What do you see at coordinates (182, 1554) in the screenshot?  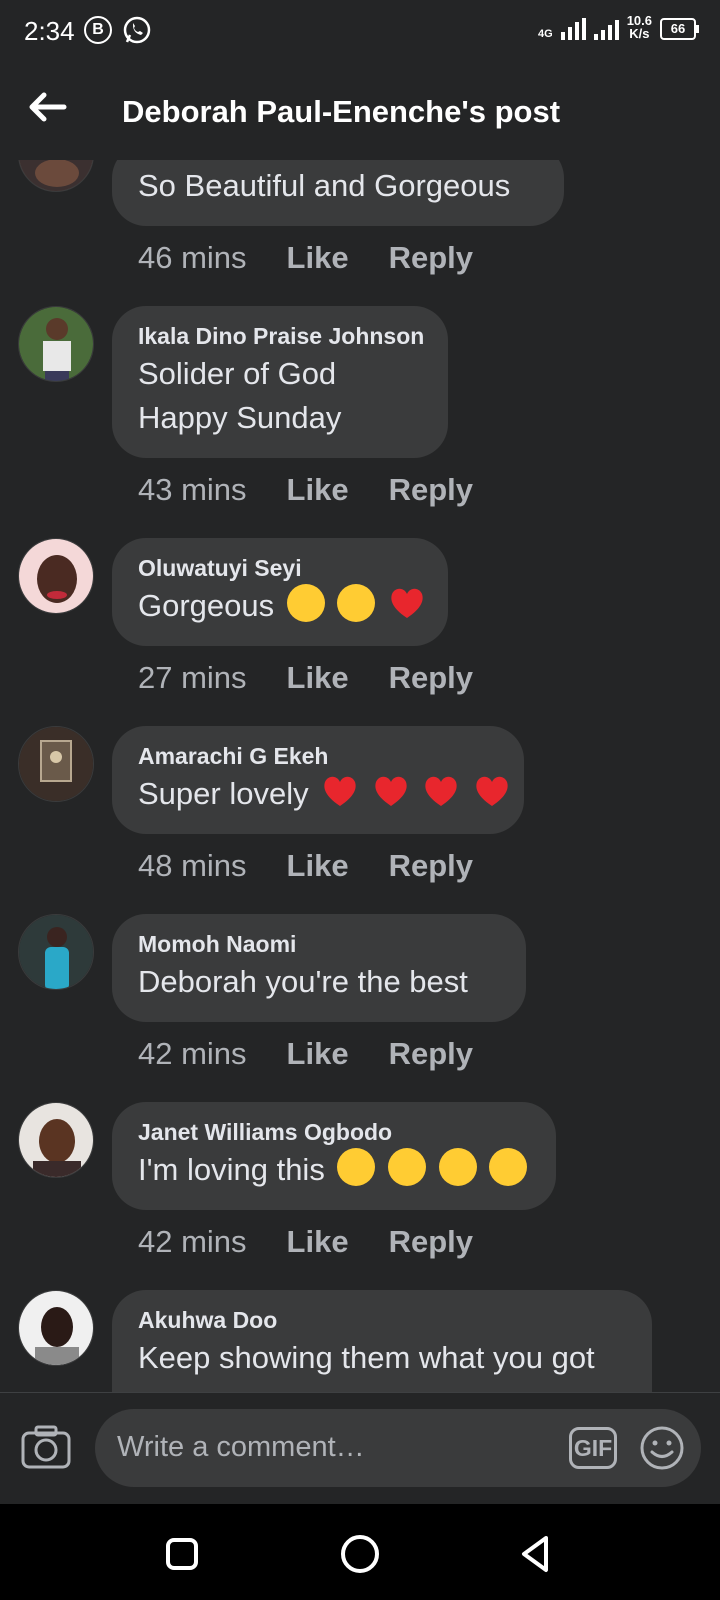 I see `recents-square-icon` at bounding box center [182, 1554].